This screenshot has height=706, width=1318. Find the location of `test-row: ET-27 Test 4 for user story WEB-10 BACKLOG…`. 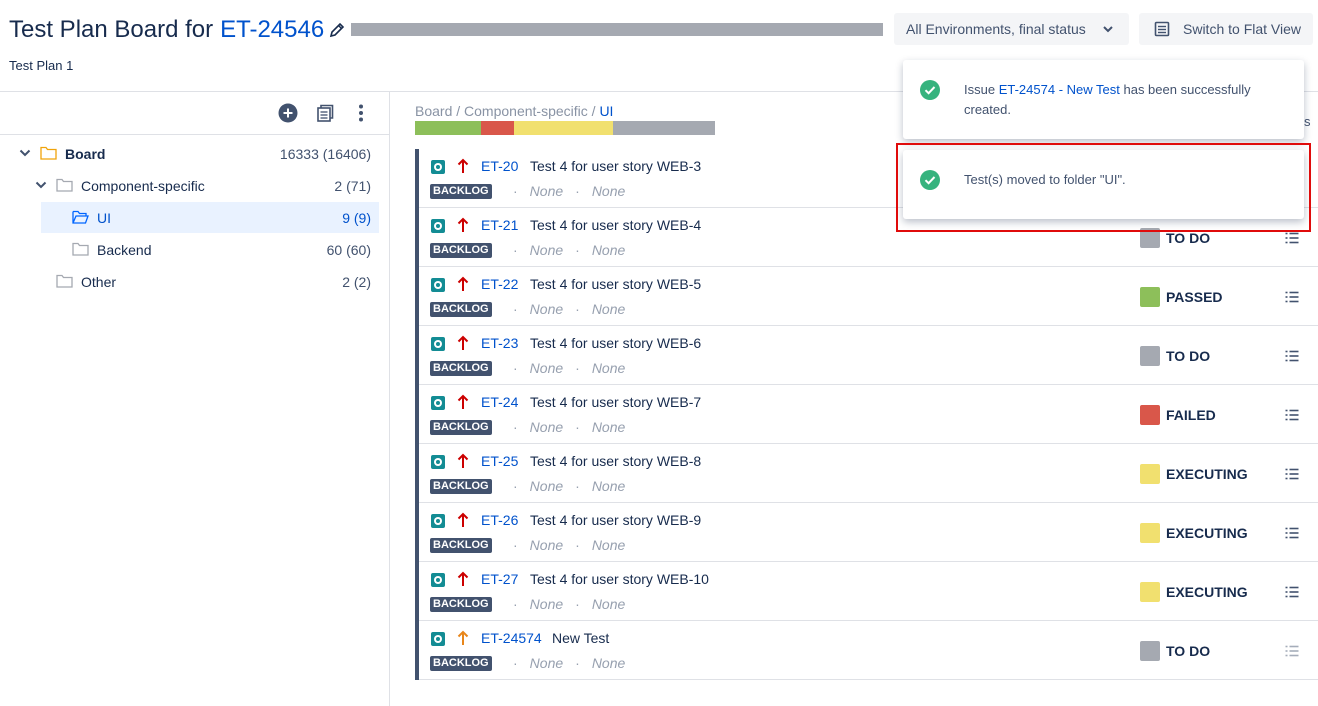

test-row: ET-27 Test 4 for user story WEB-10 BACKLOG… is located at coordinates (868, 591).